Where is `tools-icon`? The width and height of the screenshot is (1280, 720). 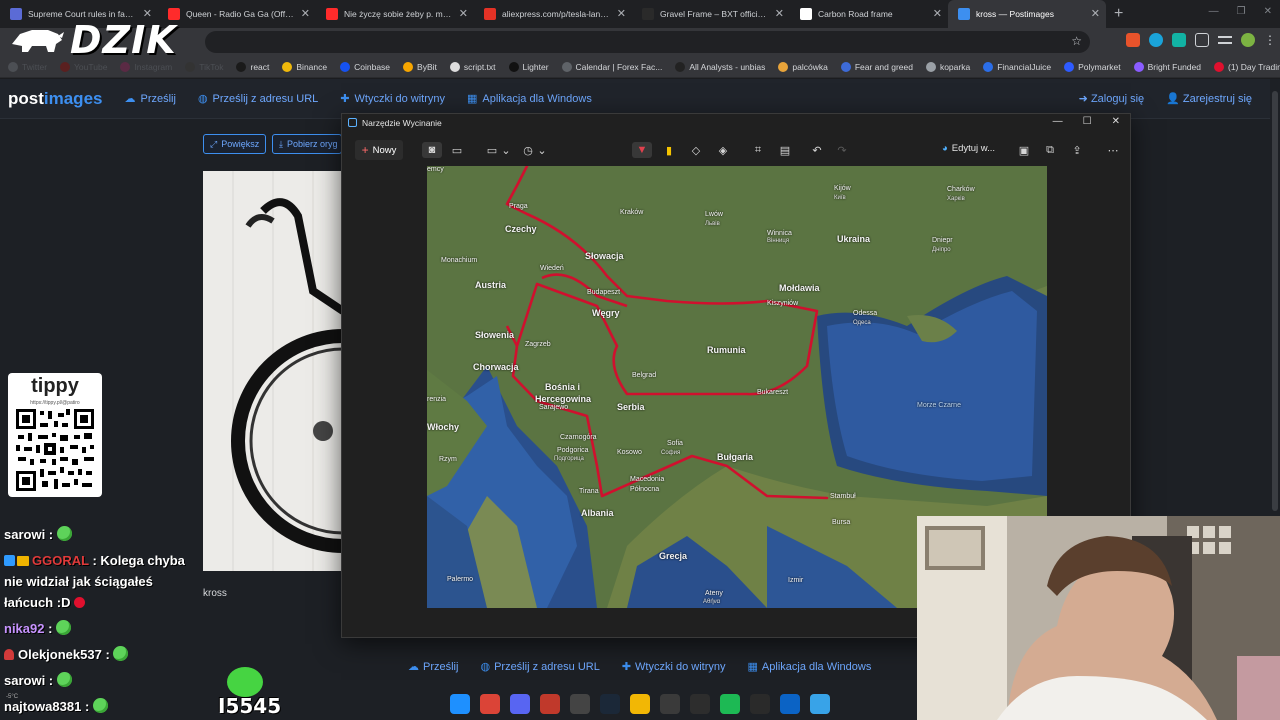
tools-icon is located at coordinates (700, 704).